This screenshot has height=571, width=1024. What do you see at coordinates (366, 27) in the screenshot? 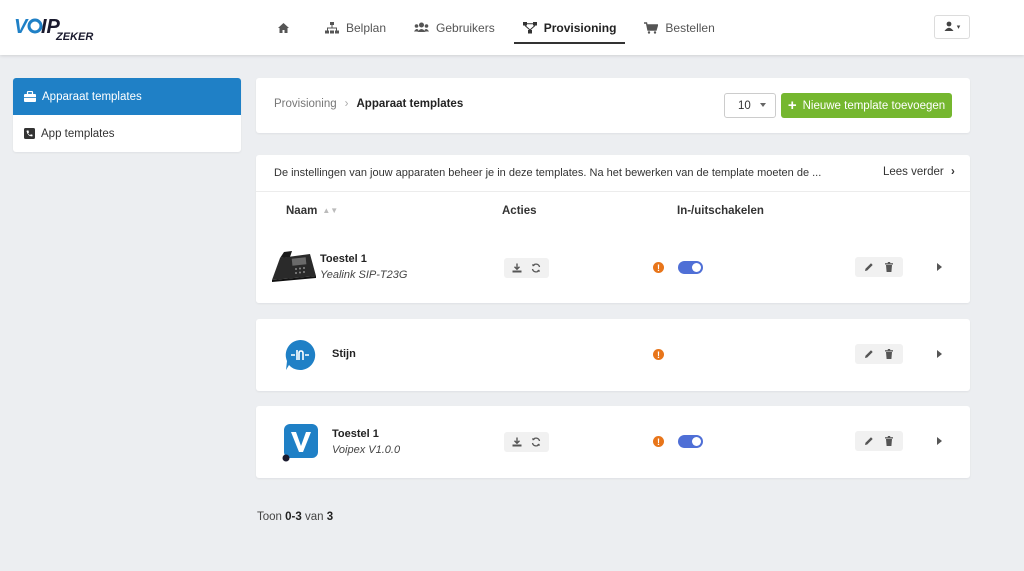
I see `nav-label-belplan: Belplan` at bounding box center [366, 27].